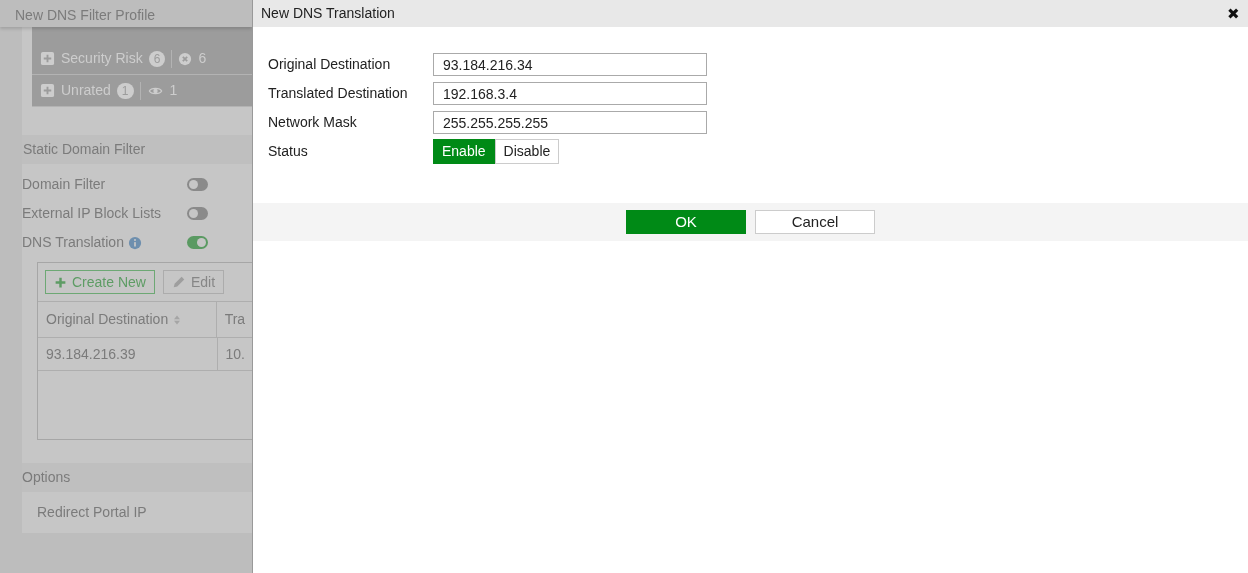 The height and width of the screenshot is (573, 1248). Describe the element at coordinates (235, 354) in the screenshot. I see `table-cell-text: 10.` at that location.